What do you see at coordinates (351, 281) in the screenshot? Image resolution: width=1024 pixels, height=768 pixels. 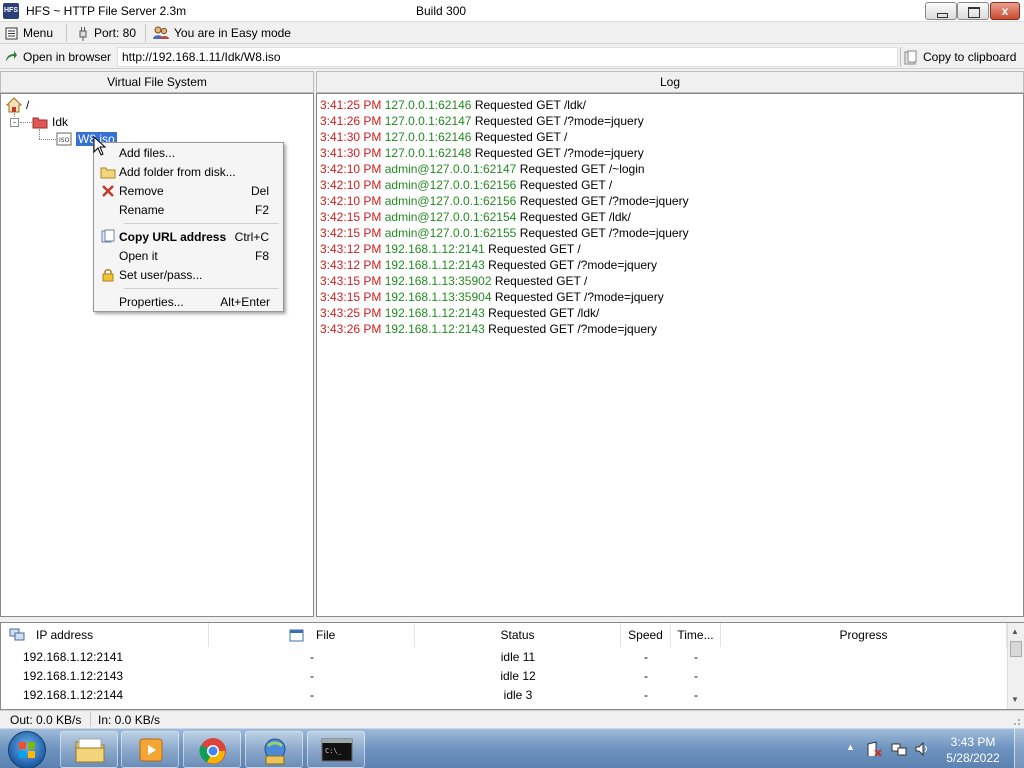 I see `log-time: 3:43:15 PM` at bounding box center [351, 281].